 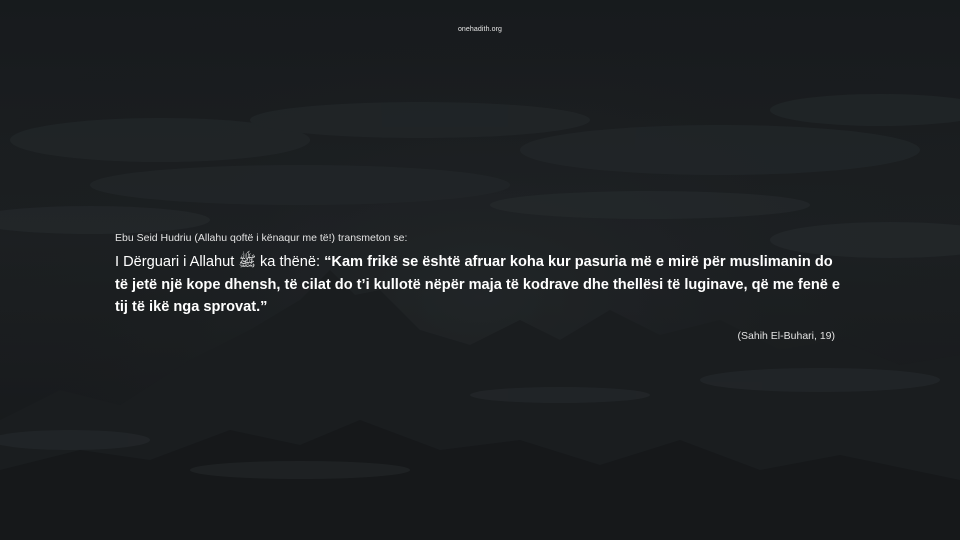 What do you see at coordinates (480, 29) in the screenshot?
I see `site-domain-link: onehadith.org` at bounding box center [480, 29].